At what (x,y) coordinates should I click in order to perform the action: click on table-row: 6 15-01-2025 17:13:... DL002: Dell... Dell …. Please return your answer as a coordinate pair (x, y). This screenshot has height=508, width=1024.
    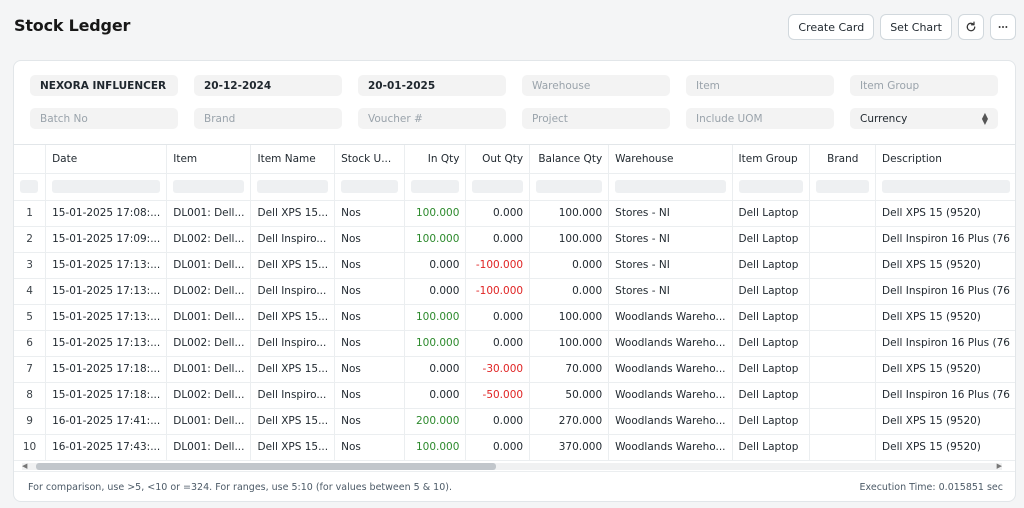
    Looking at the image, I should click on (514, 343).